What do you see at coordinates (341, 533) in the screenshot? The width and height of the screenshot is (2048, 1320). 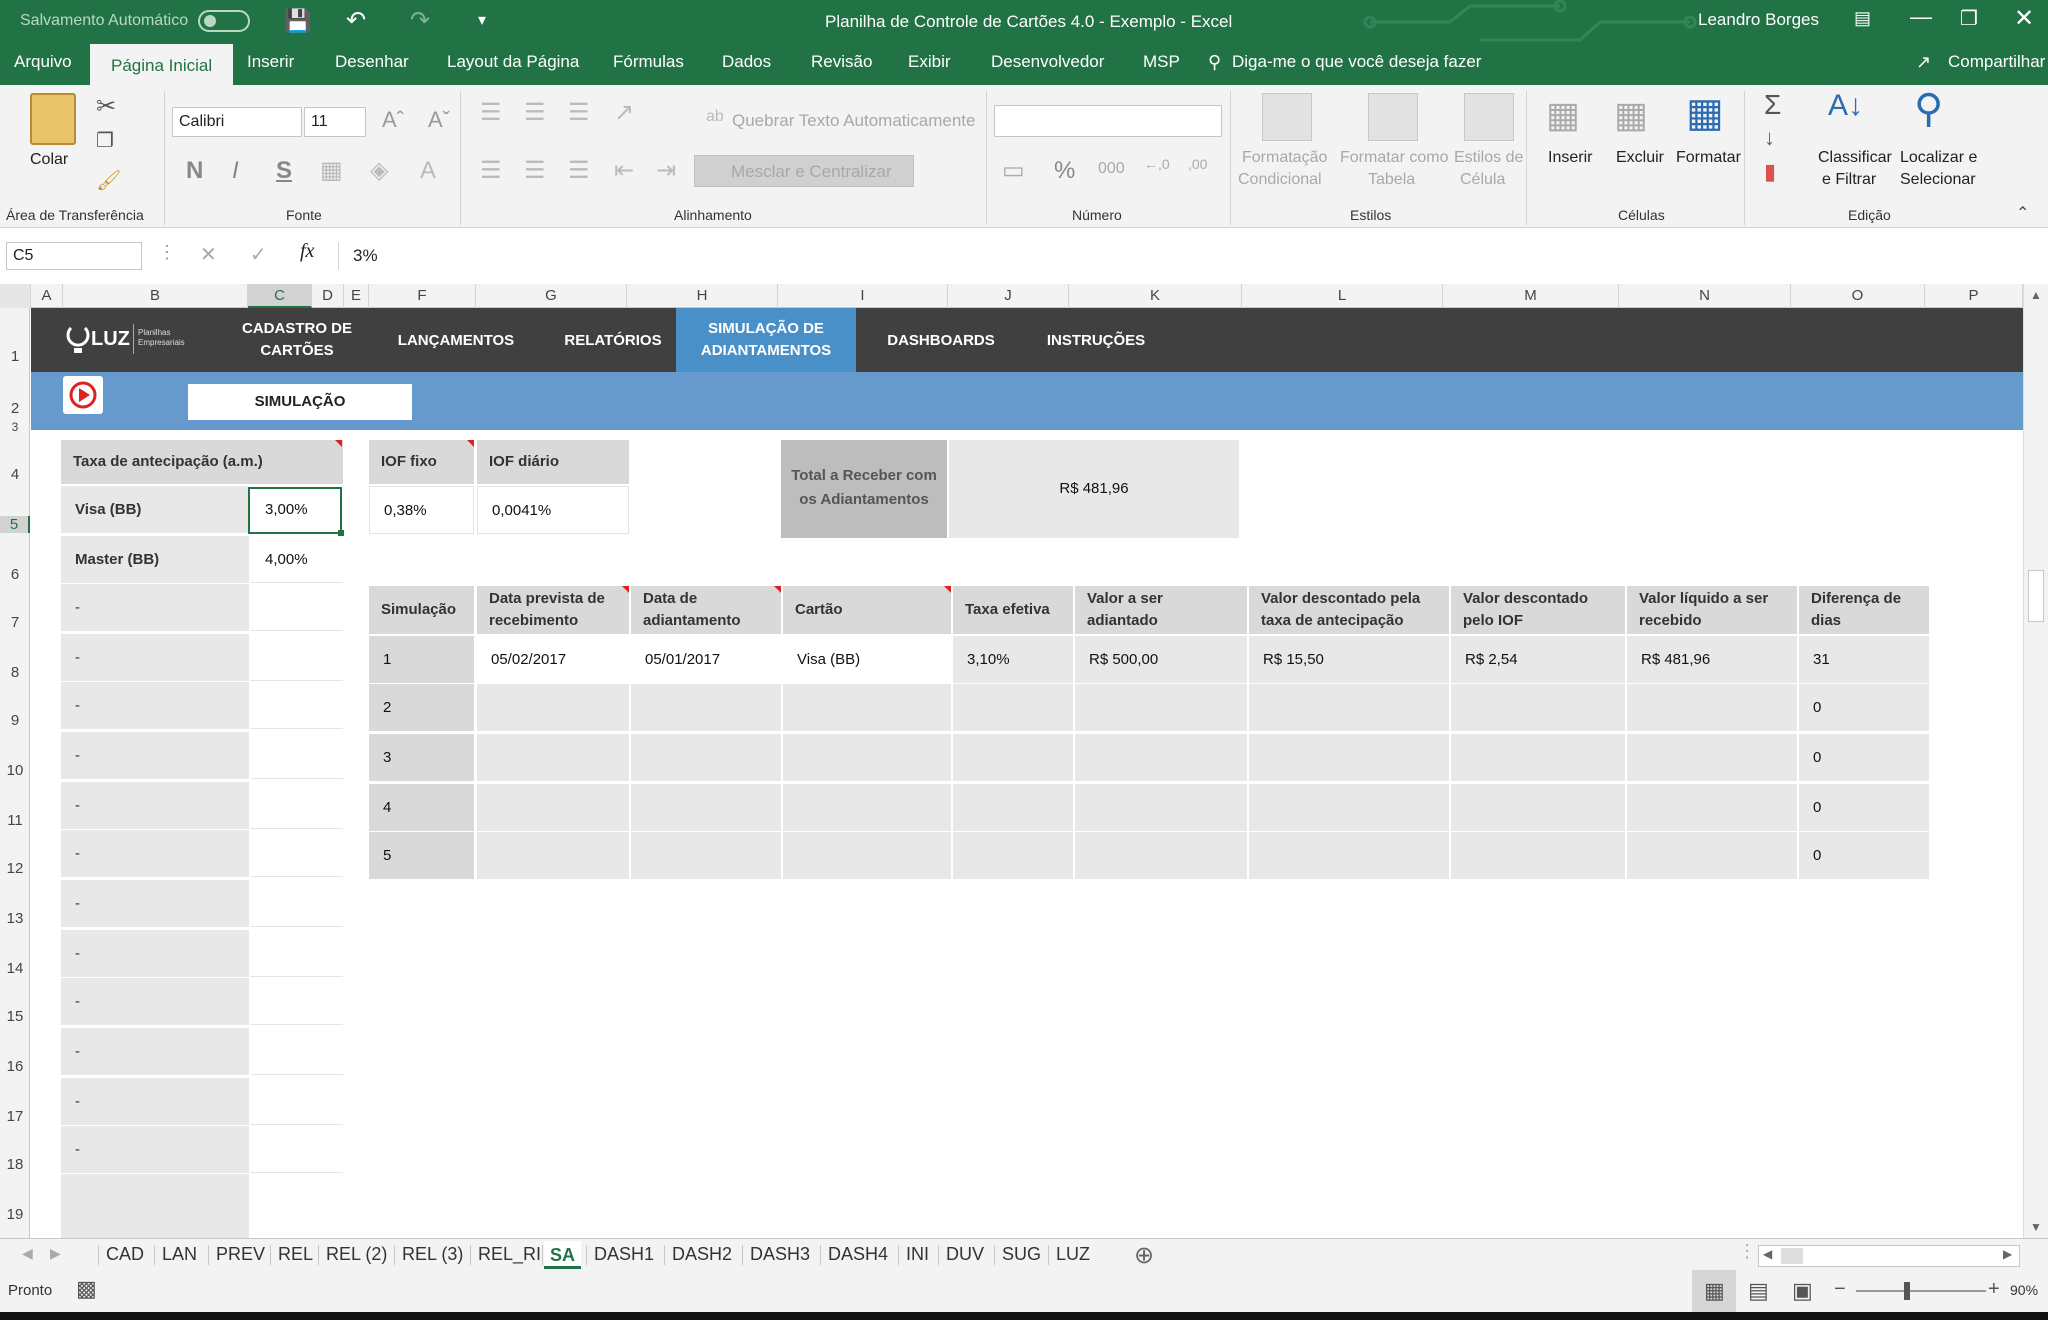 I see `fill-handle` at bounding box center [341, 533].